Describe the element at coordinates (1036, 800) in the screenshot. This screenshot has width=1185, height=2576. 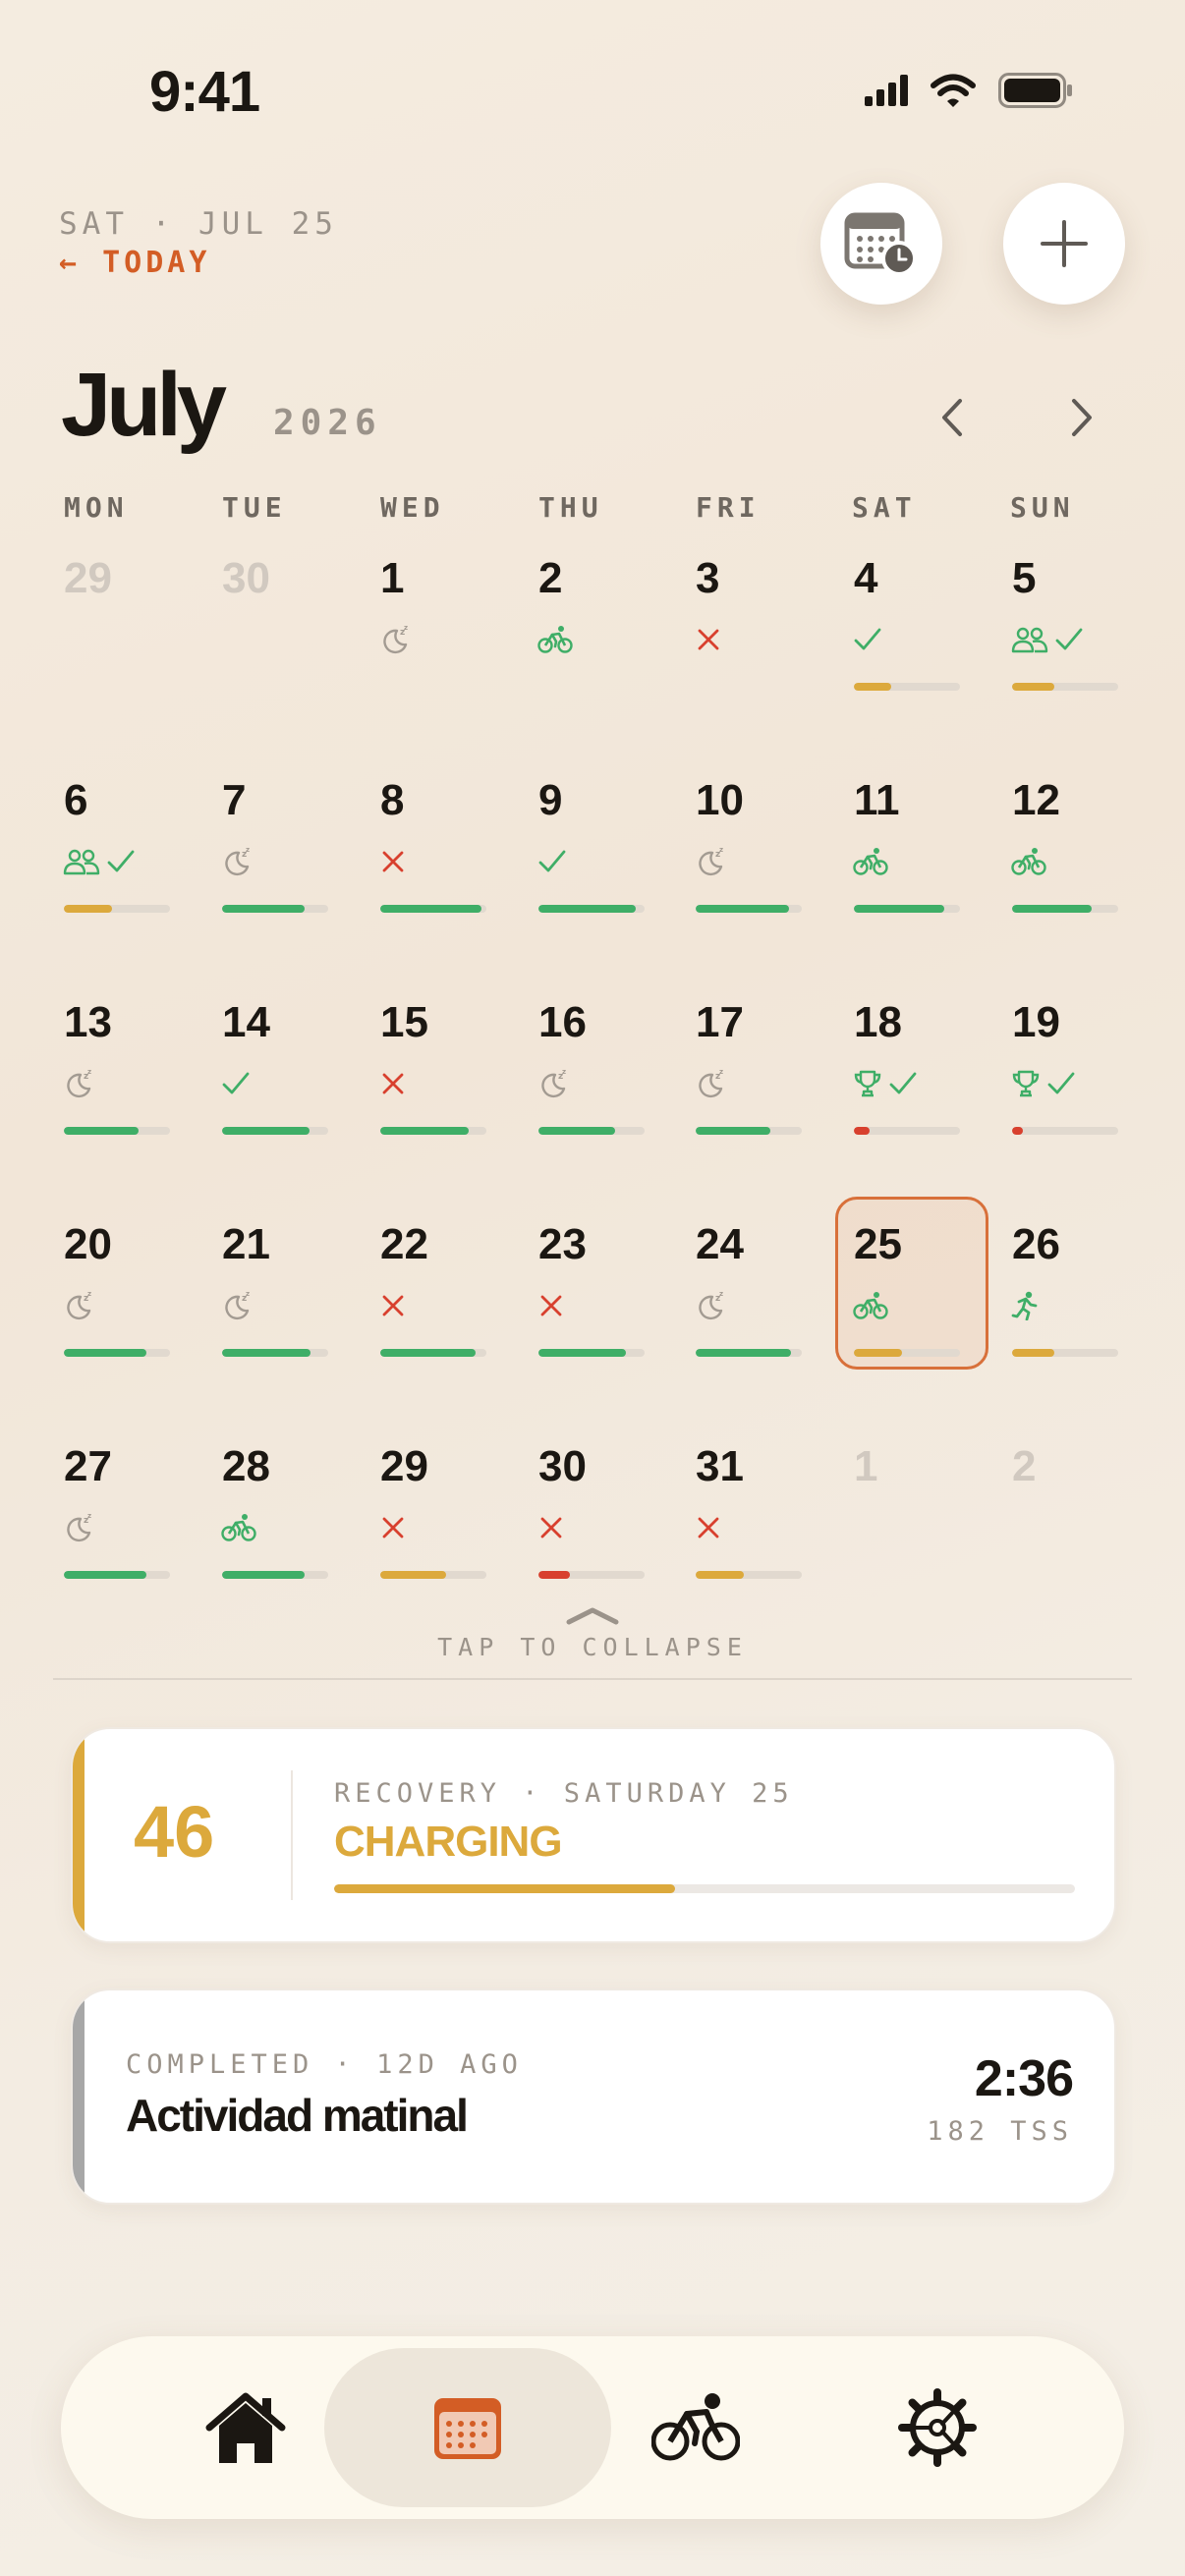
I see `day-number: 12` at that location.